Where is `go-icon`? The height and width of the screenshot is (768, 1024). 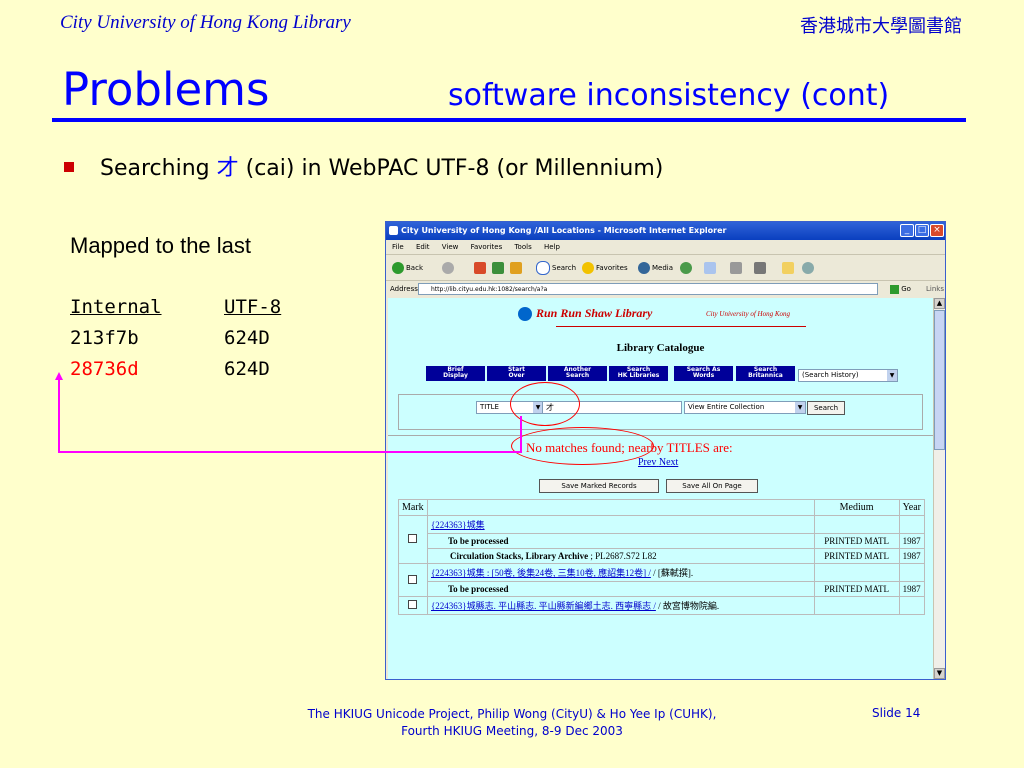 go-icon is located at coordinates (894, 289).